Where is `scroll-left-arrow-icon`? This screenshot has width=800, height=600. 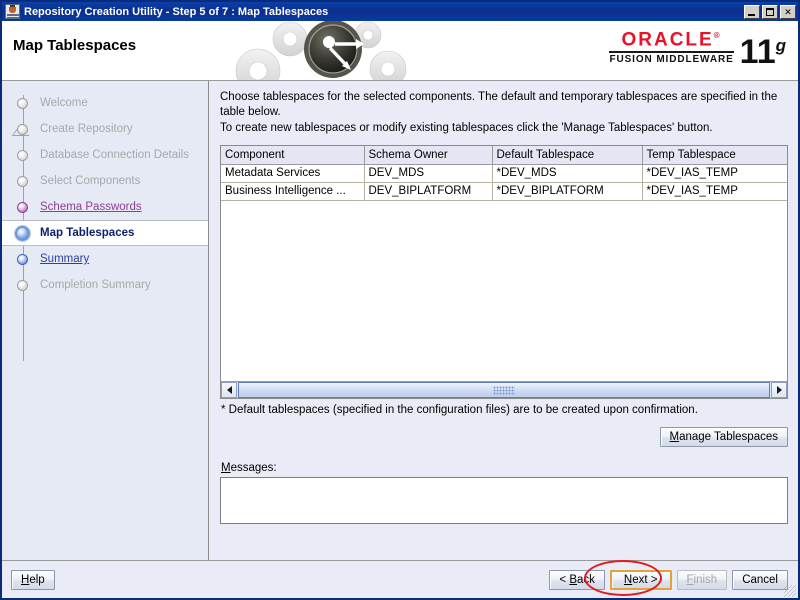
scroll-left-arrow-icon is located at coordinates (229, 390).